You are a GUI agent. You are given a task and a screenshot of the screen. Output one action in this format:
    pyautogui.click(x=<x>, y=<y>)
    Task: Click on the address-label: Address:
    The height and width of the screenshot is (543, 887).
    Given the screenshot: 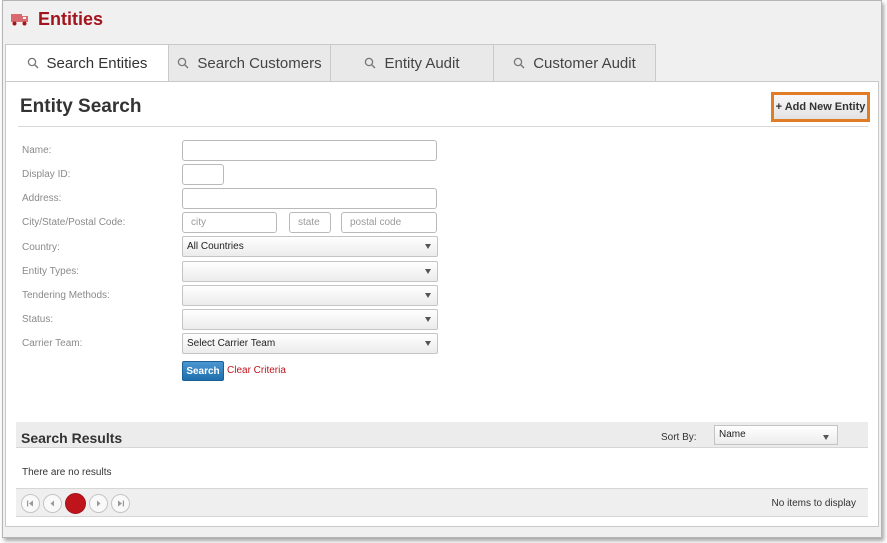 What is the action you would take?
    pyautogui.click(x=42, y=198)
    